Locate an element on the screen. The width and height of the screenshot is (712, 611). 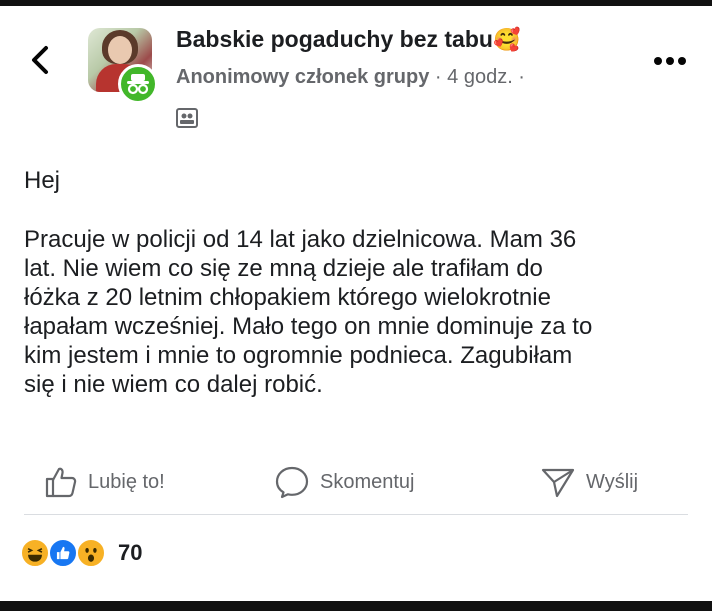
post-greeting: Hej is located at coordinates (42, 180).